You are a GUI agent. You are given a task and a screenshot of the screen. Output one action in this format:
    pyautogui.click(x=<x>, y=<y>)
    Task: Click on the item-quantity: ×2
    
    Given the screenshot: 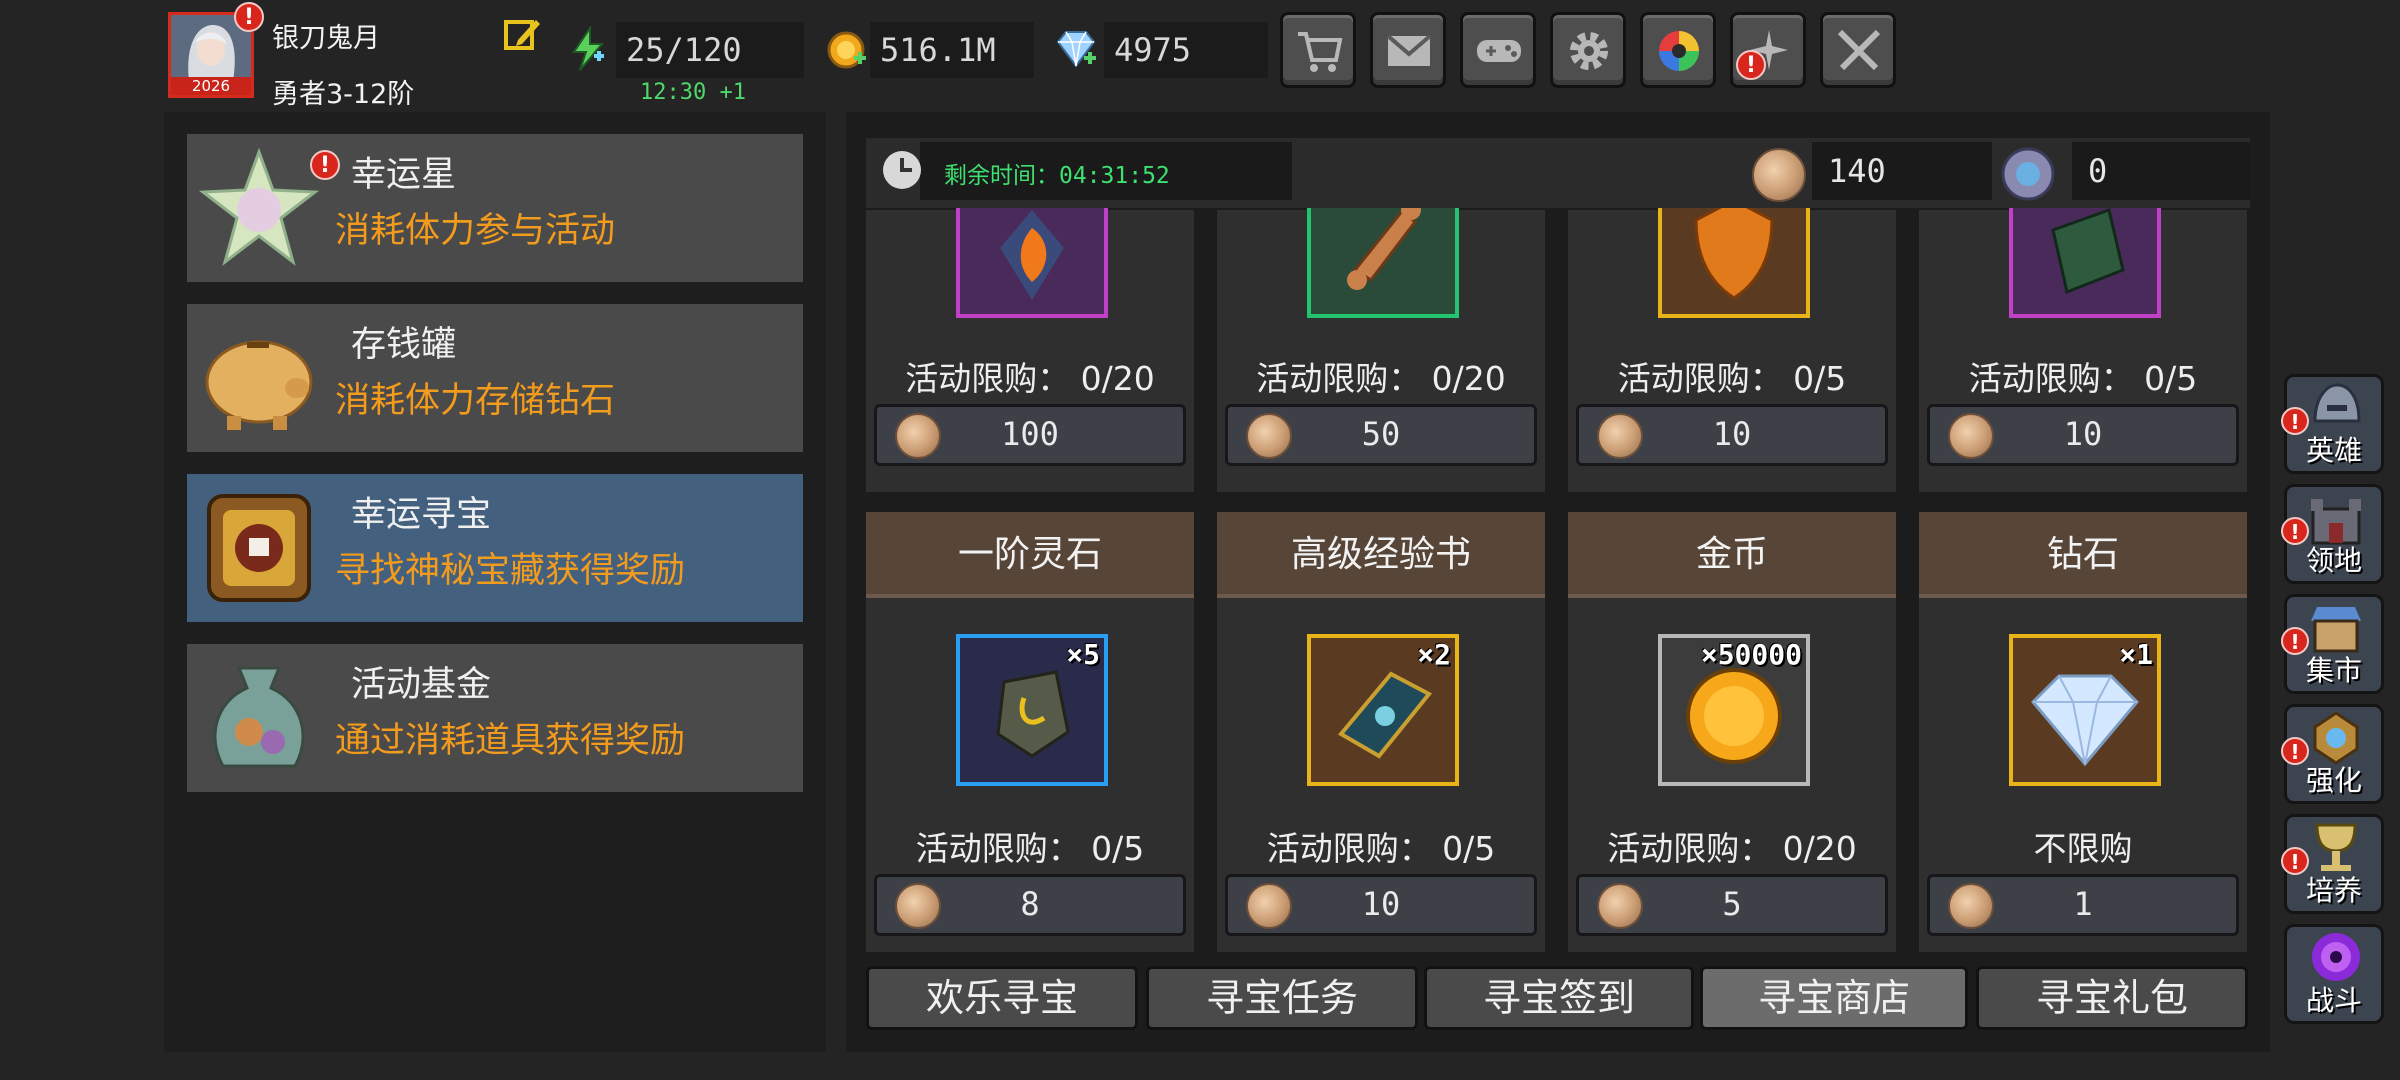 What is the action you would take?
    pyautogui.click(x=1434, y=654)
    